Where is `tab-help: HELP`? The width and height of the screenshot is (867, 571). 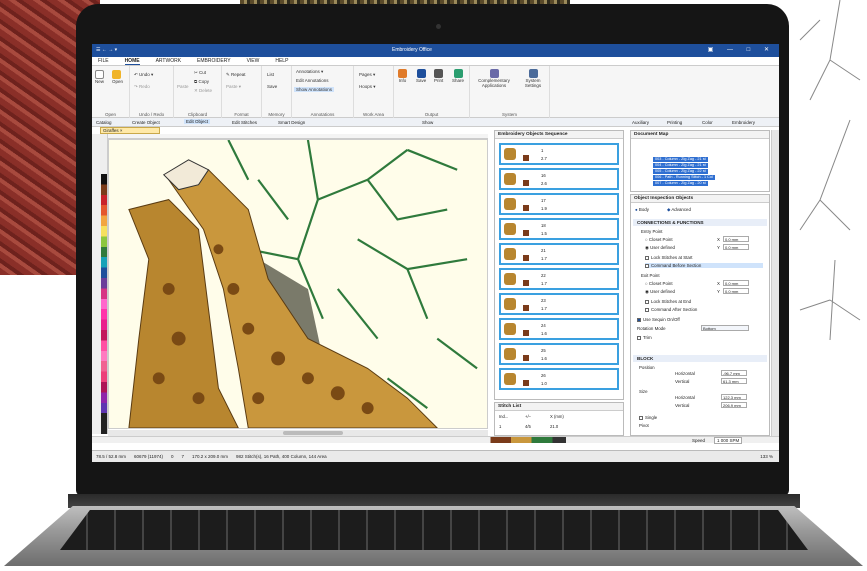 tab-help: HELP is located at coordinates (281, 61).